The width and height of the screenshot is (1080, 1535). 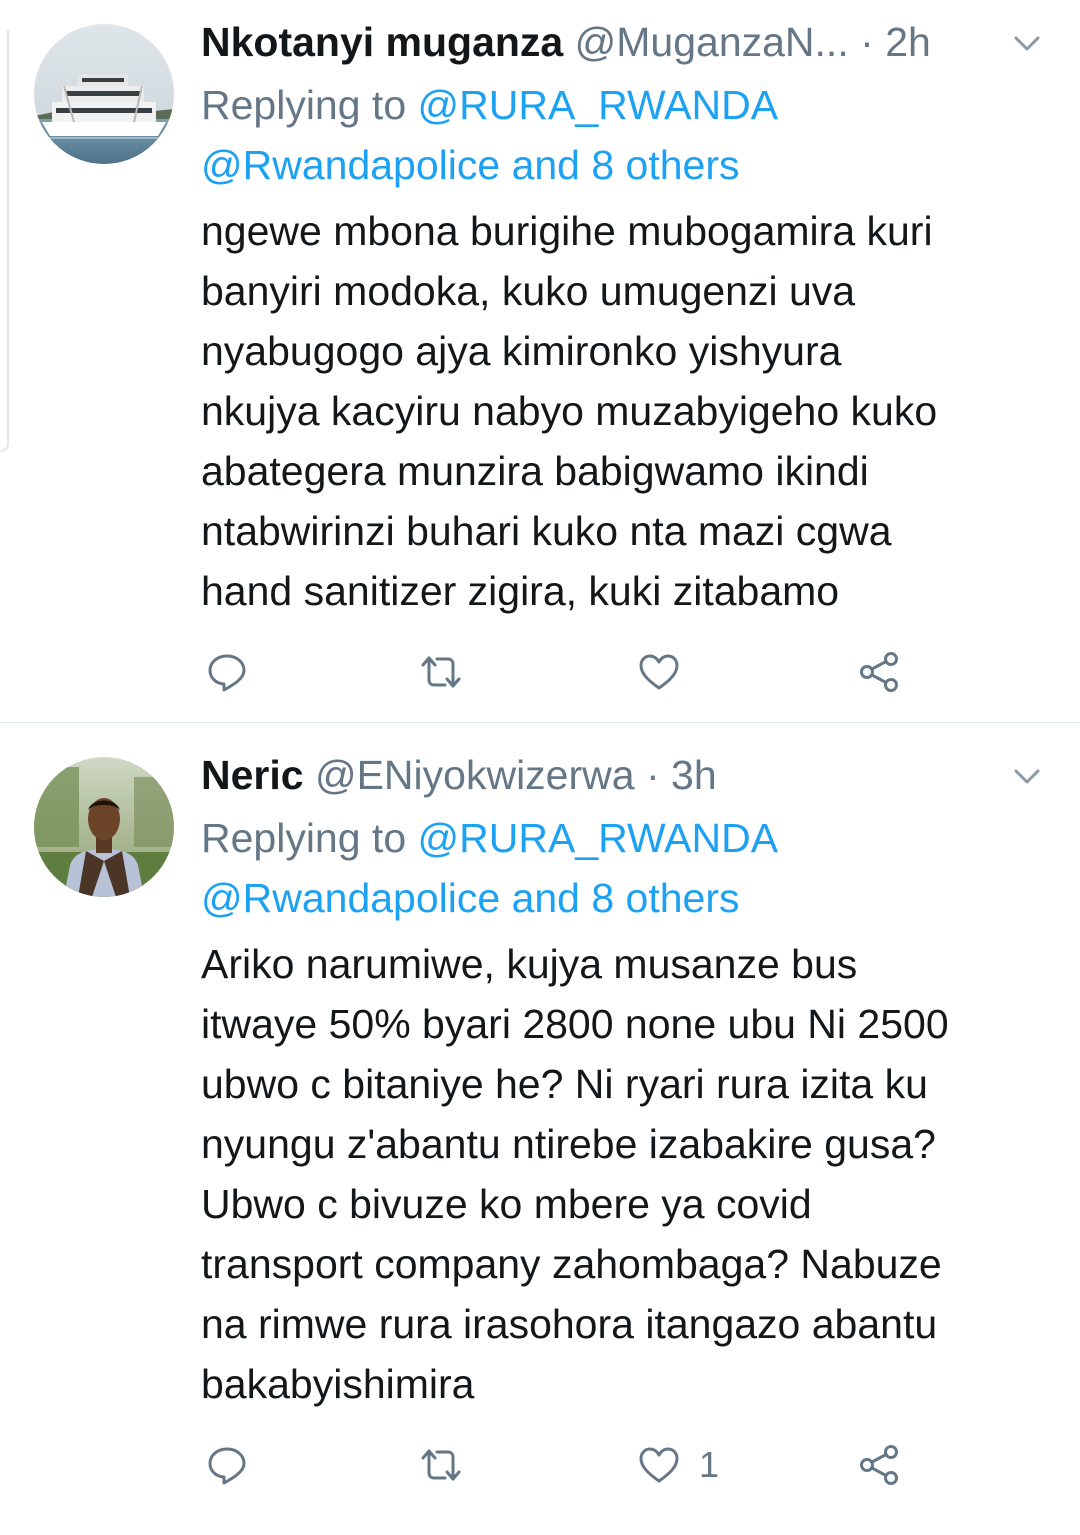 I want to click on user-handle: @ENiyokwizerwa, so click(x=475, y=775).